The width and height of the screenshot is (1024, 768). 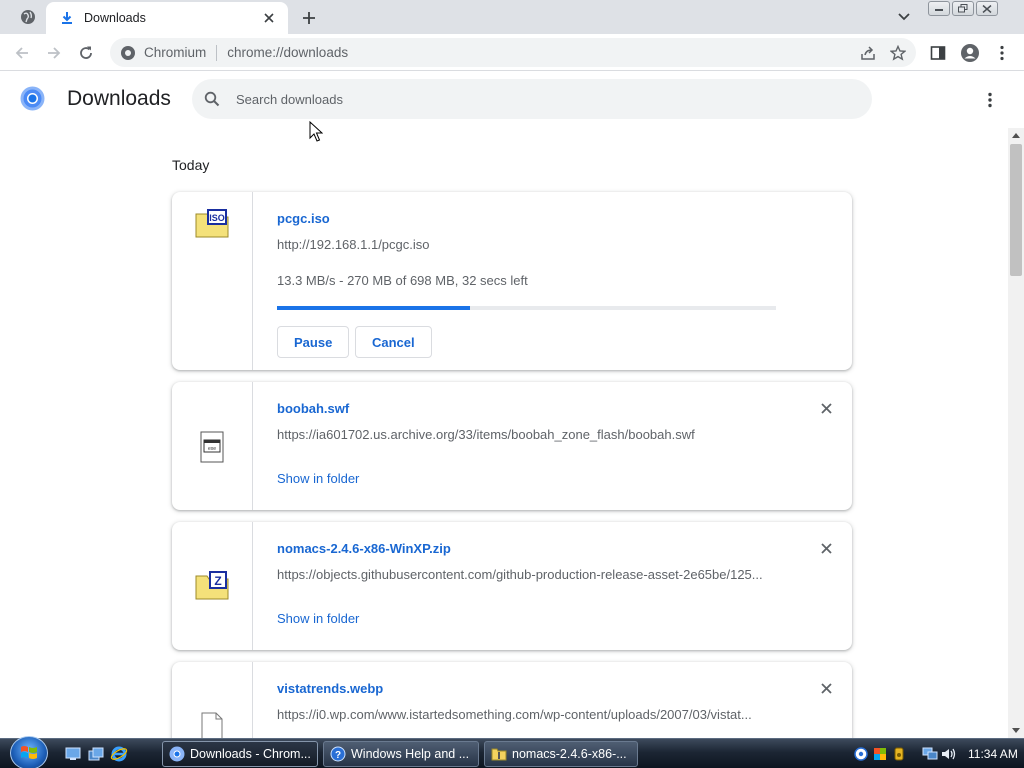 I want to click on file-name-link: vistatrends.webp, so click(x=330, y=688).